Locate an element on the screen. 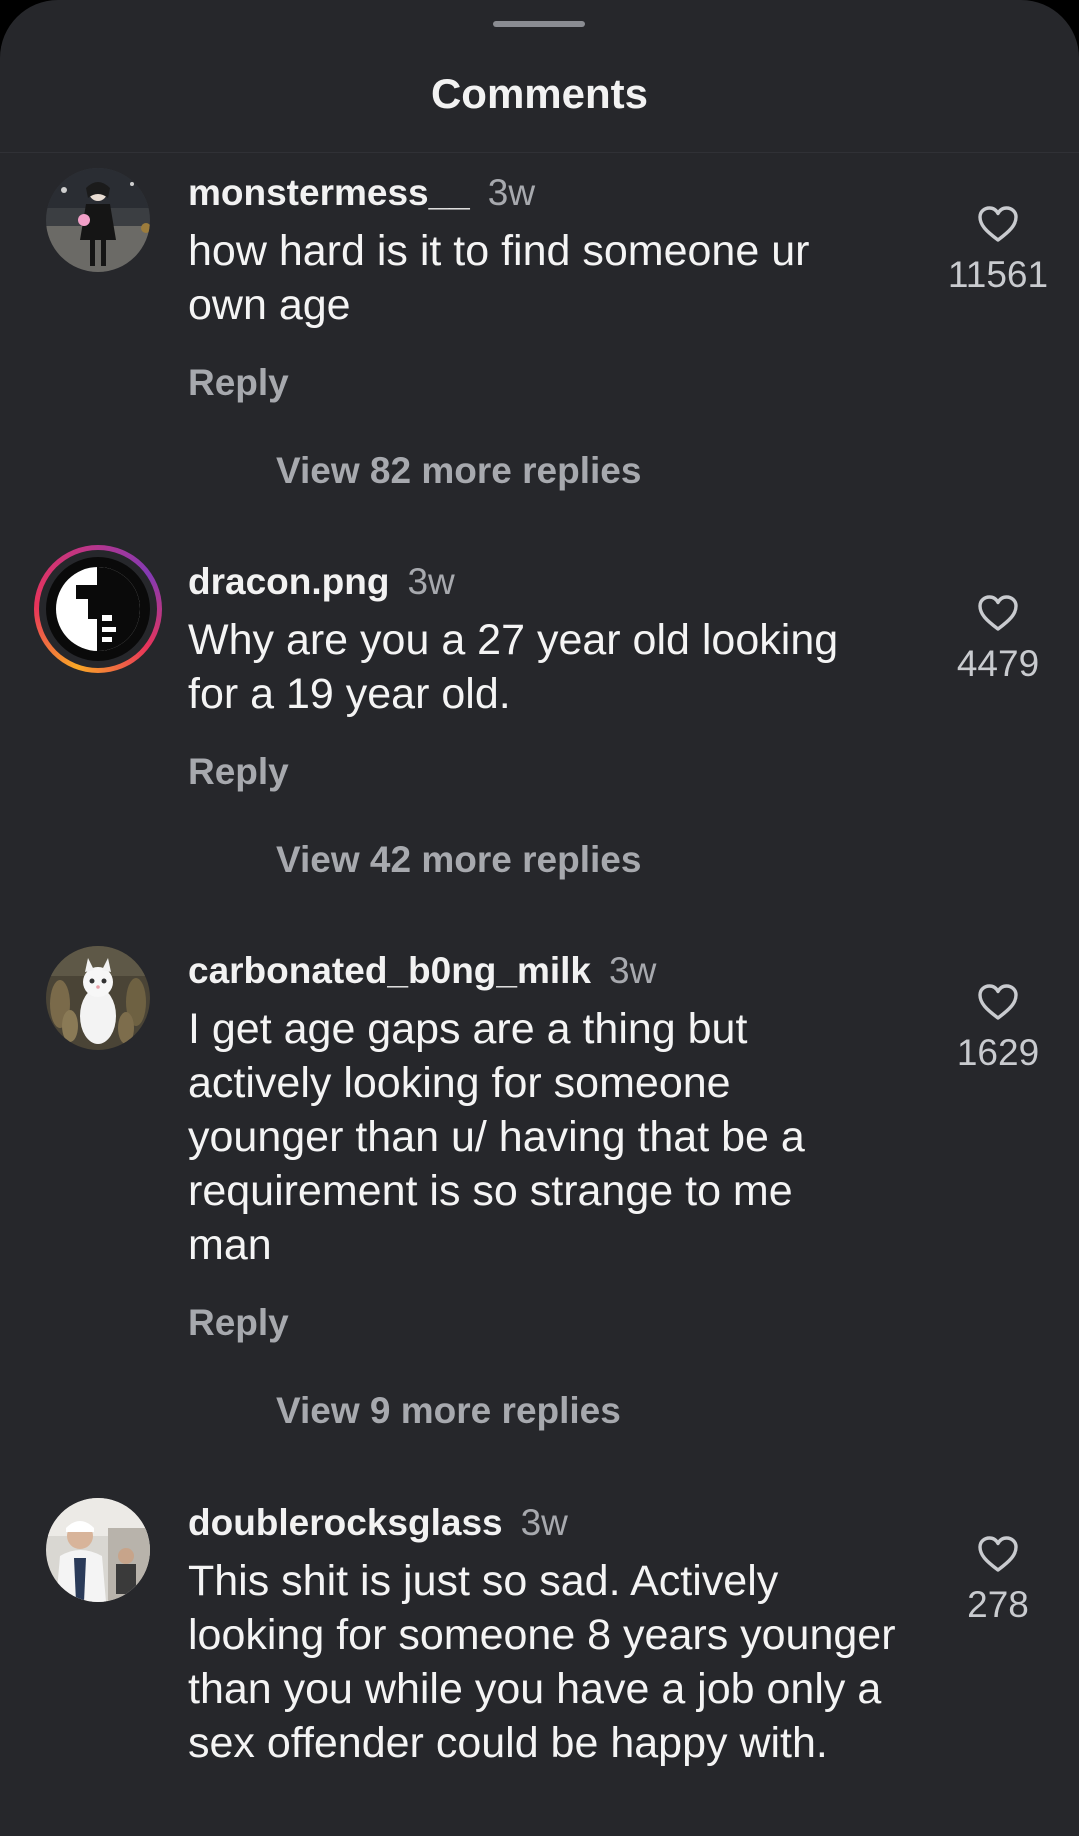 The height and width of the screenshot is (1836, 1079). comment-meta: doublerocksglass 3w is located at coordinates (378, 1523).